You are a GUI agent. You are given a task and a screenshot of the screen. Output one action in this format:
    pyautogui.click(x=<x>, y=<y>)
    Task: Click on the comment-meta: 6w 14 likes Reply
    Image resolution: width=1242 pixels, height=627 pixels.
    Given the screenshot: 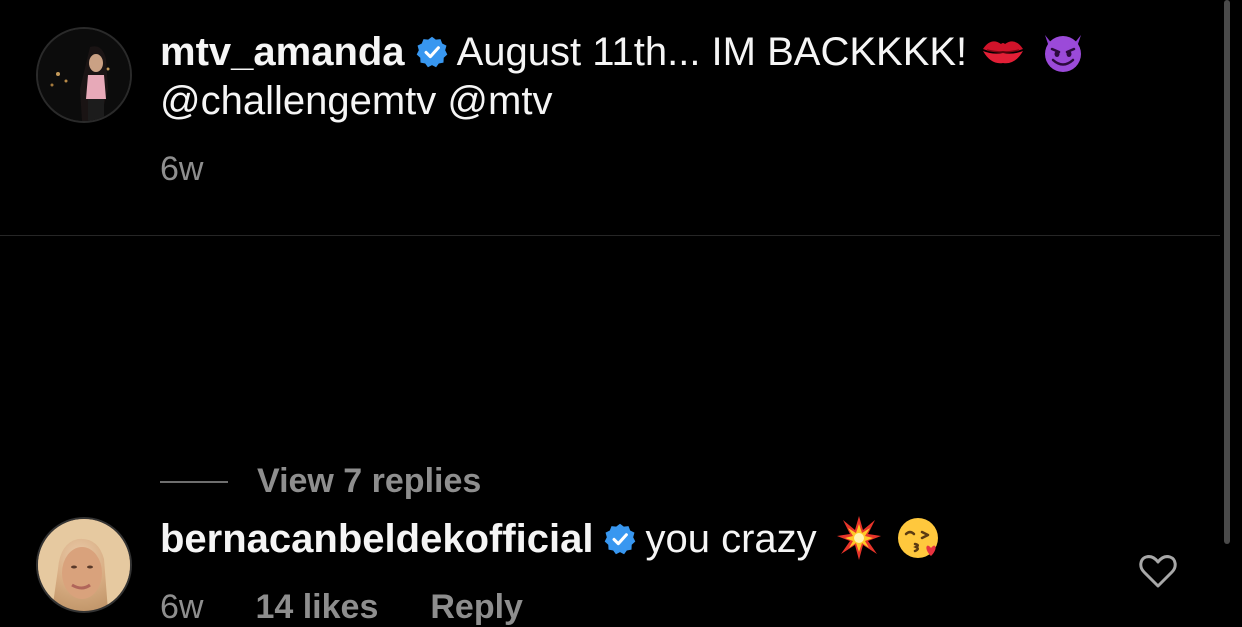 What is the action you would take?
    pyautogui.click(x=341, y=607)
    